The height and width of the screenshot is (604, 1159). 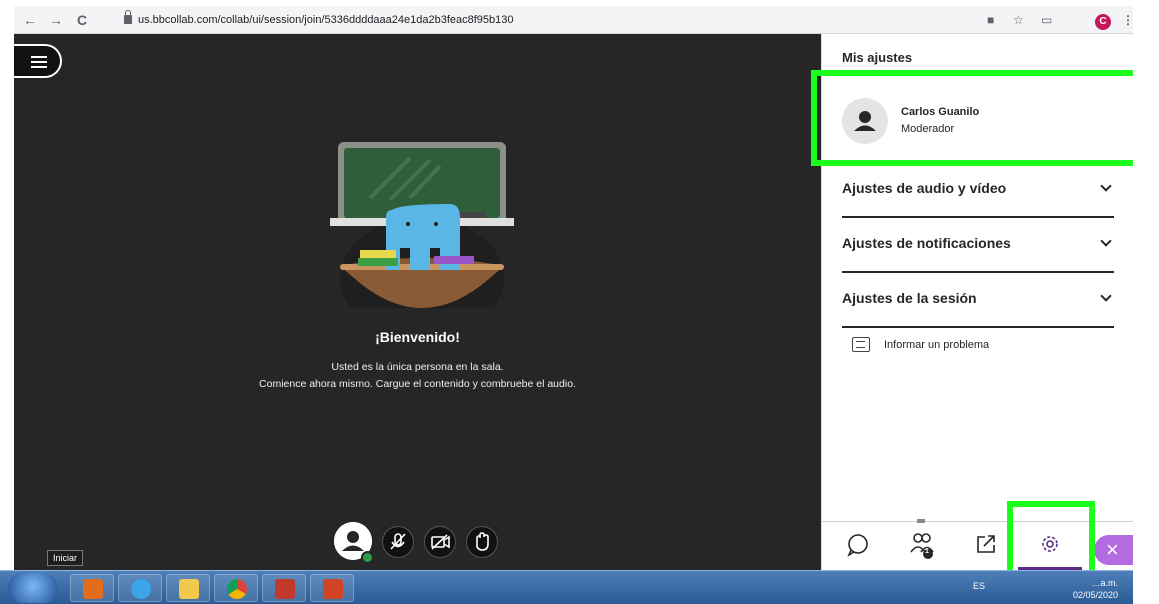 I want to click on welcome-message-line1: Usted es la única persona en la sala., so click(x=417, y=367).